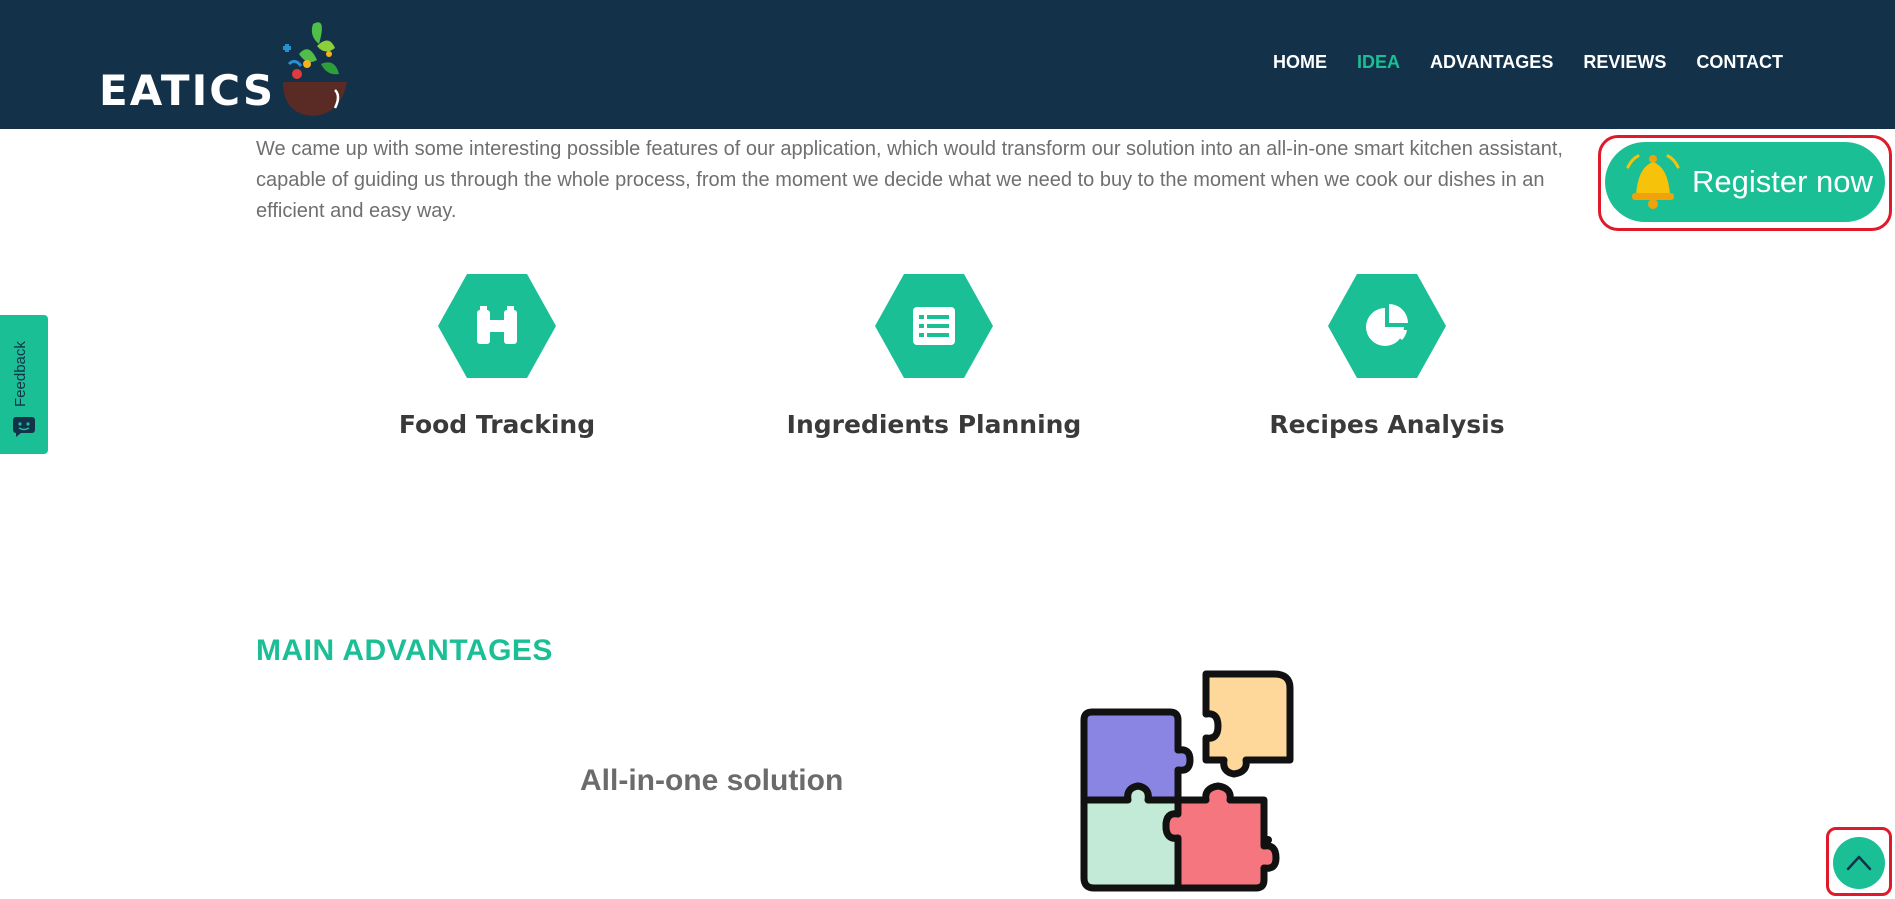 This screenshot has width=1895, height=899. What do you see at coordinates (1378, 62) in the screenshot?
I see `nav-idea: IDEA` at bounding box center [1378, 62].